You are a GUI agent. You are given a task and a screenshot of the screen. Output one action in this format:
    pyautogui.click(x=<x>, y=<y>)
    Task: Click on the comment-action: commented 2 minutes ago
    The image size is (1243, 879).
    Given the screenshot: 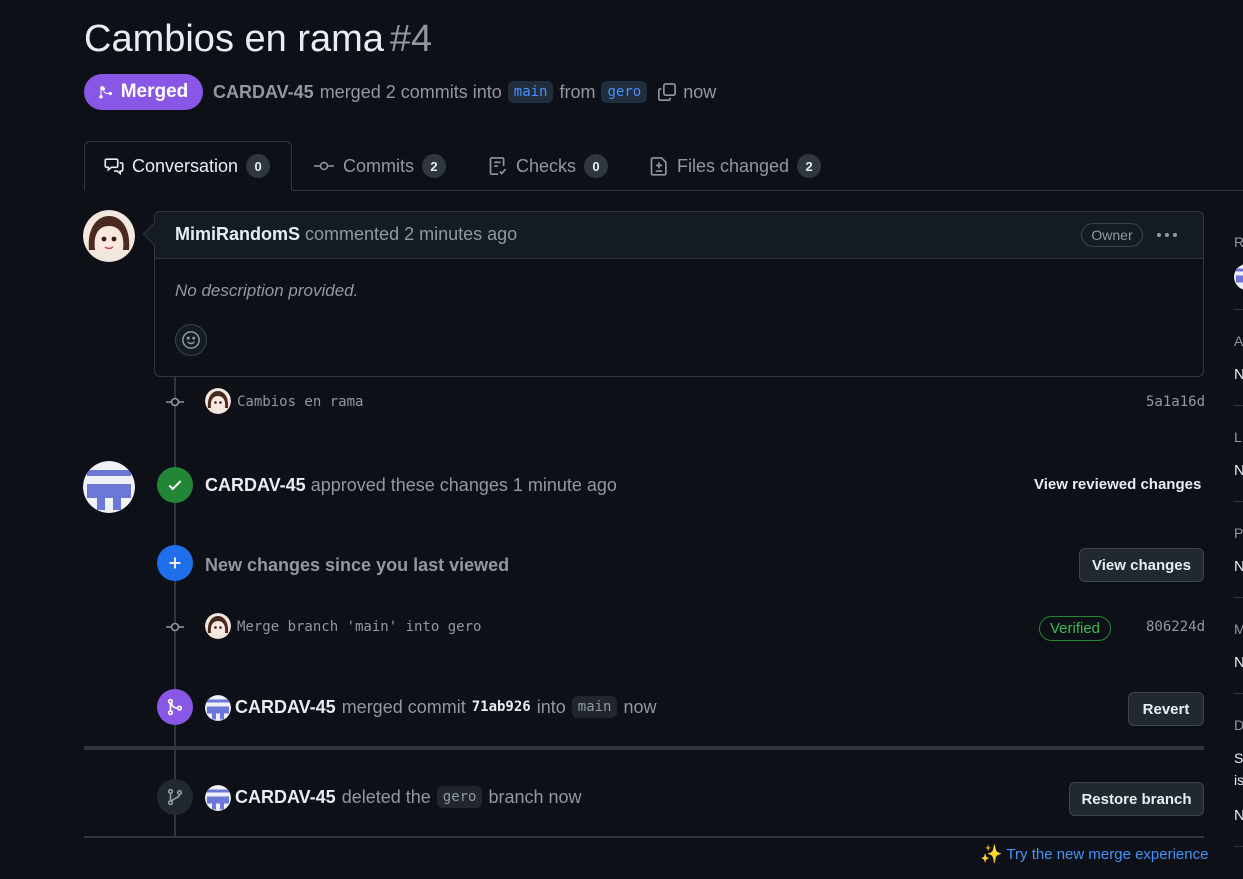 What is the action you would take?
    pyautogui.click(x=411, y=234)
    